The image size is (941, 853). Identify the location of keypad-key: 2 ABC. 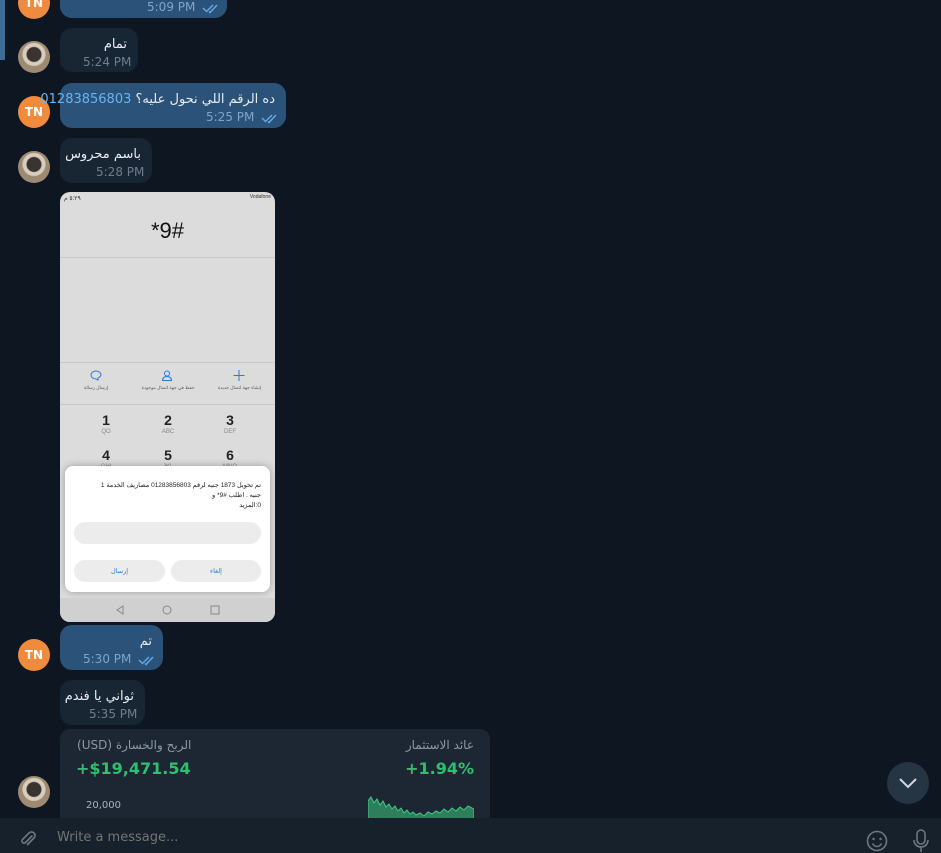
(168, 423).